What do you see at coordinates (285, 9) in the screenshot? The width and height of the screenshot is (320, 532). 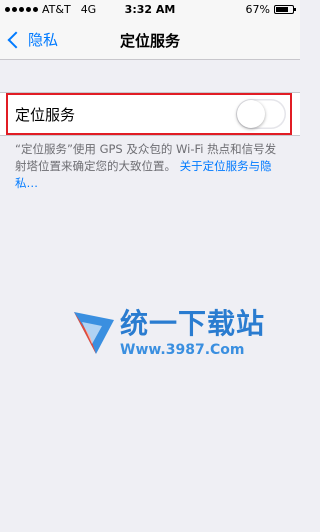 I see `battery-icon` at bounding box center [285, 9].